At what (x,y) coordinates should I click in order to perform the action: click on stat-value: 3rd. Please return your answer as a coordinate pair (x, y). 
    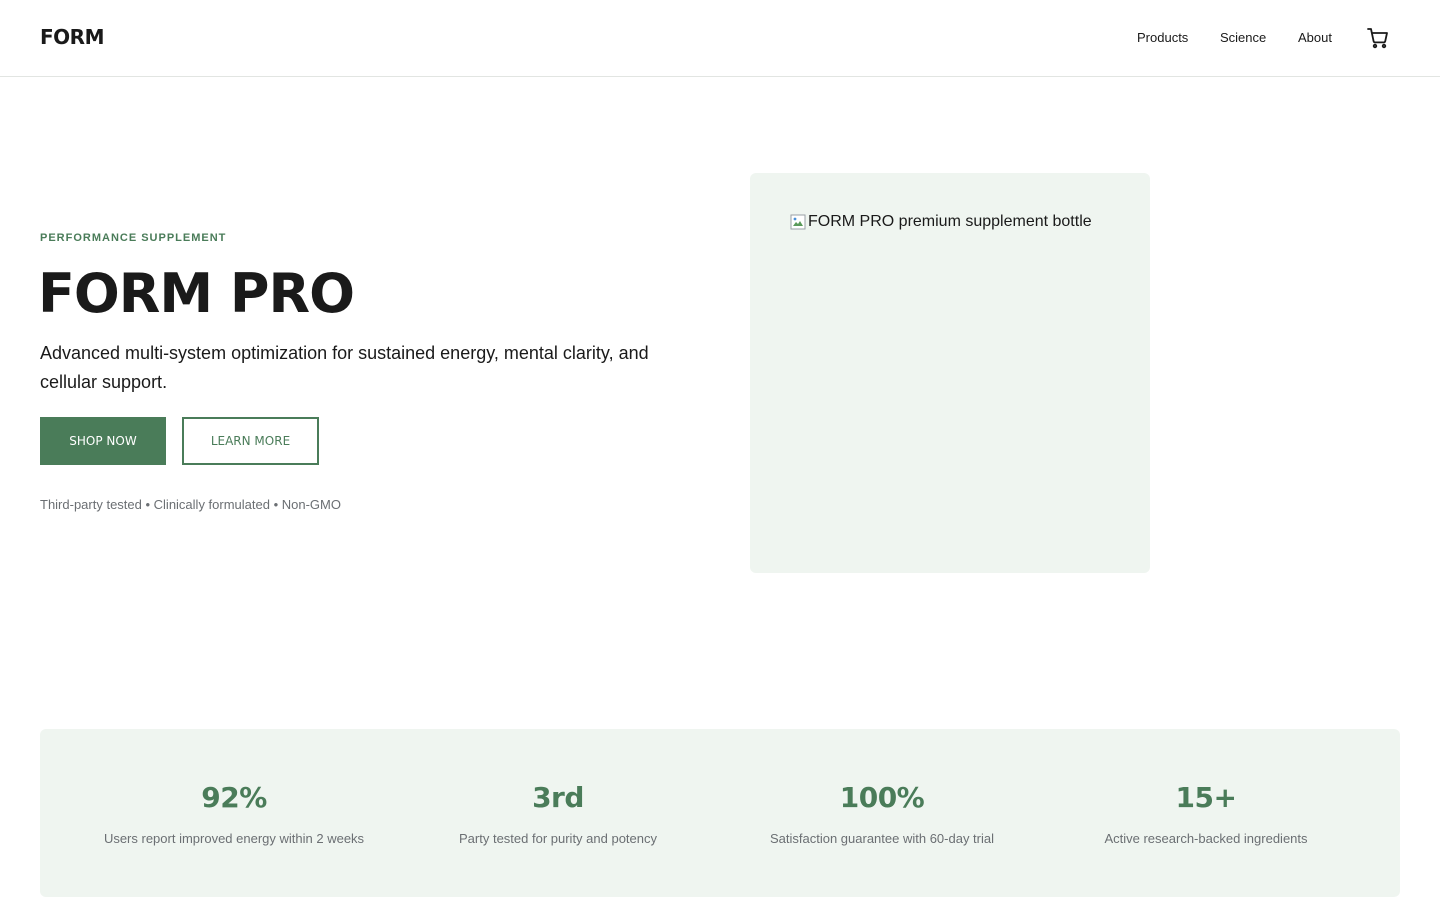
    Looking at the image, I should click on (558, 797).